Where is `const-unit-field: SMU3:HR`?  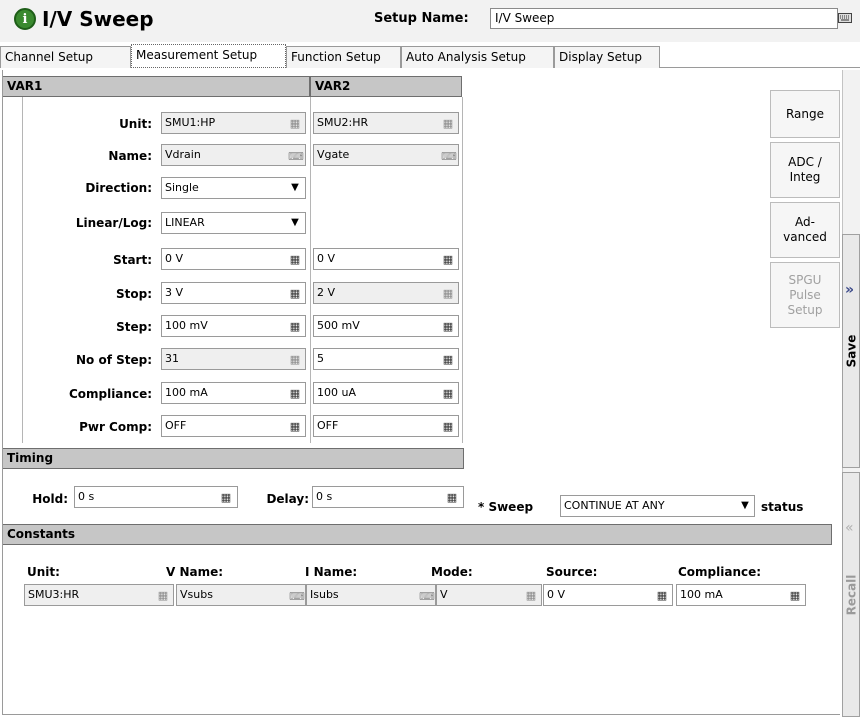
const-unit-field: SMU3:HR is located at coordinates (99, 595).